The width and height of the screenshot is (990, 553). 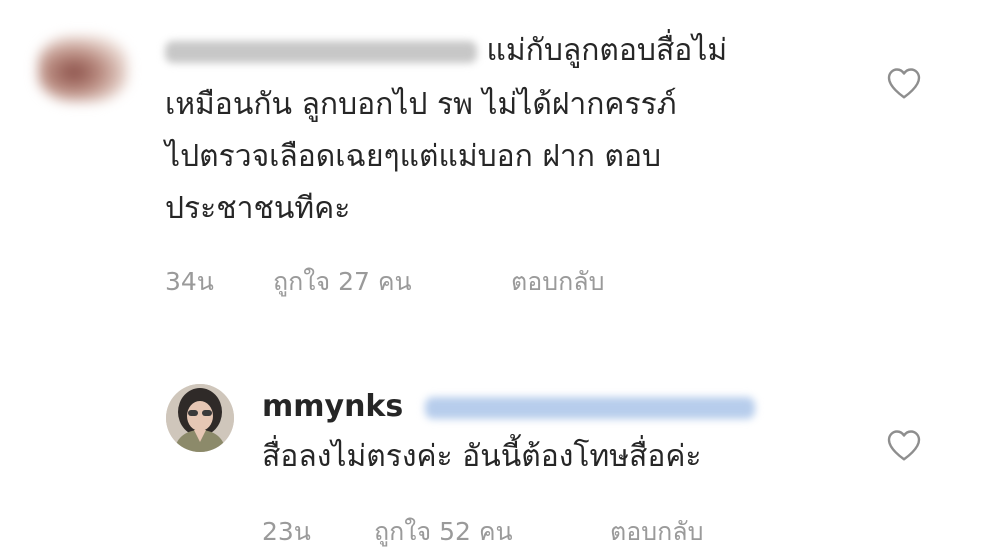 I want to click on blurred-username, so click(x=321, y=51).